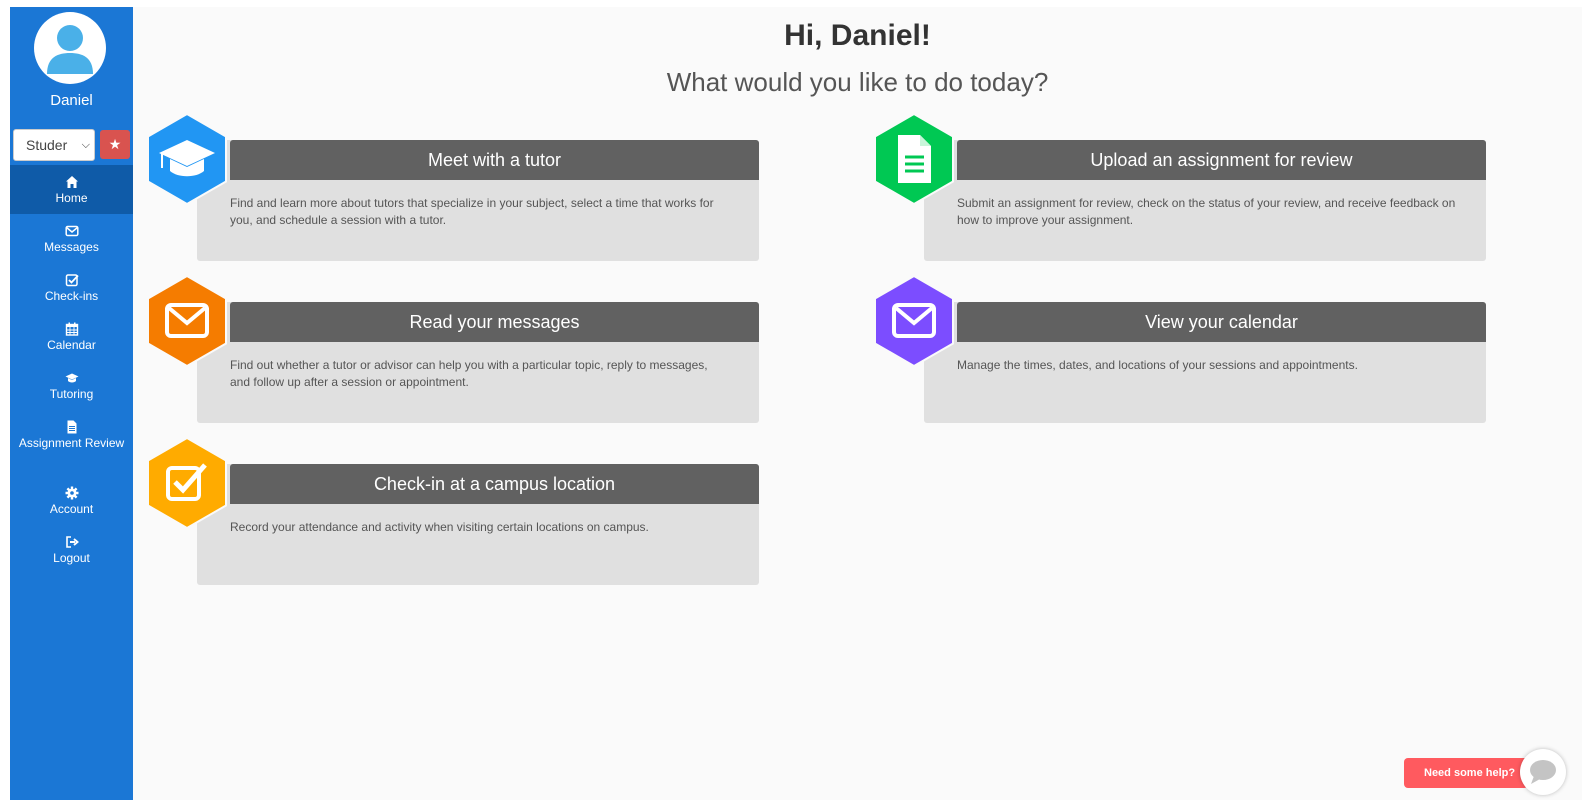  What do you see at coordinates (71, 558) in the screenshot?
I see `sidebar-item-label: Logout` at bounding box center [71, 558].